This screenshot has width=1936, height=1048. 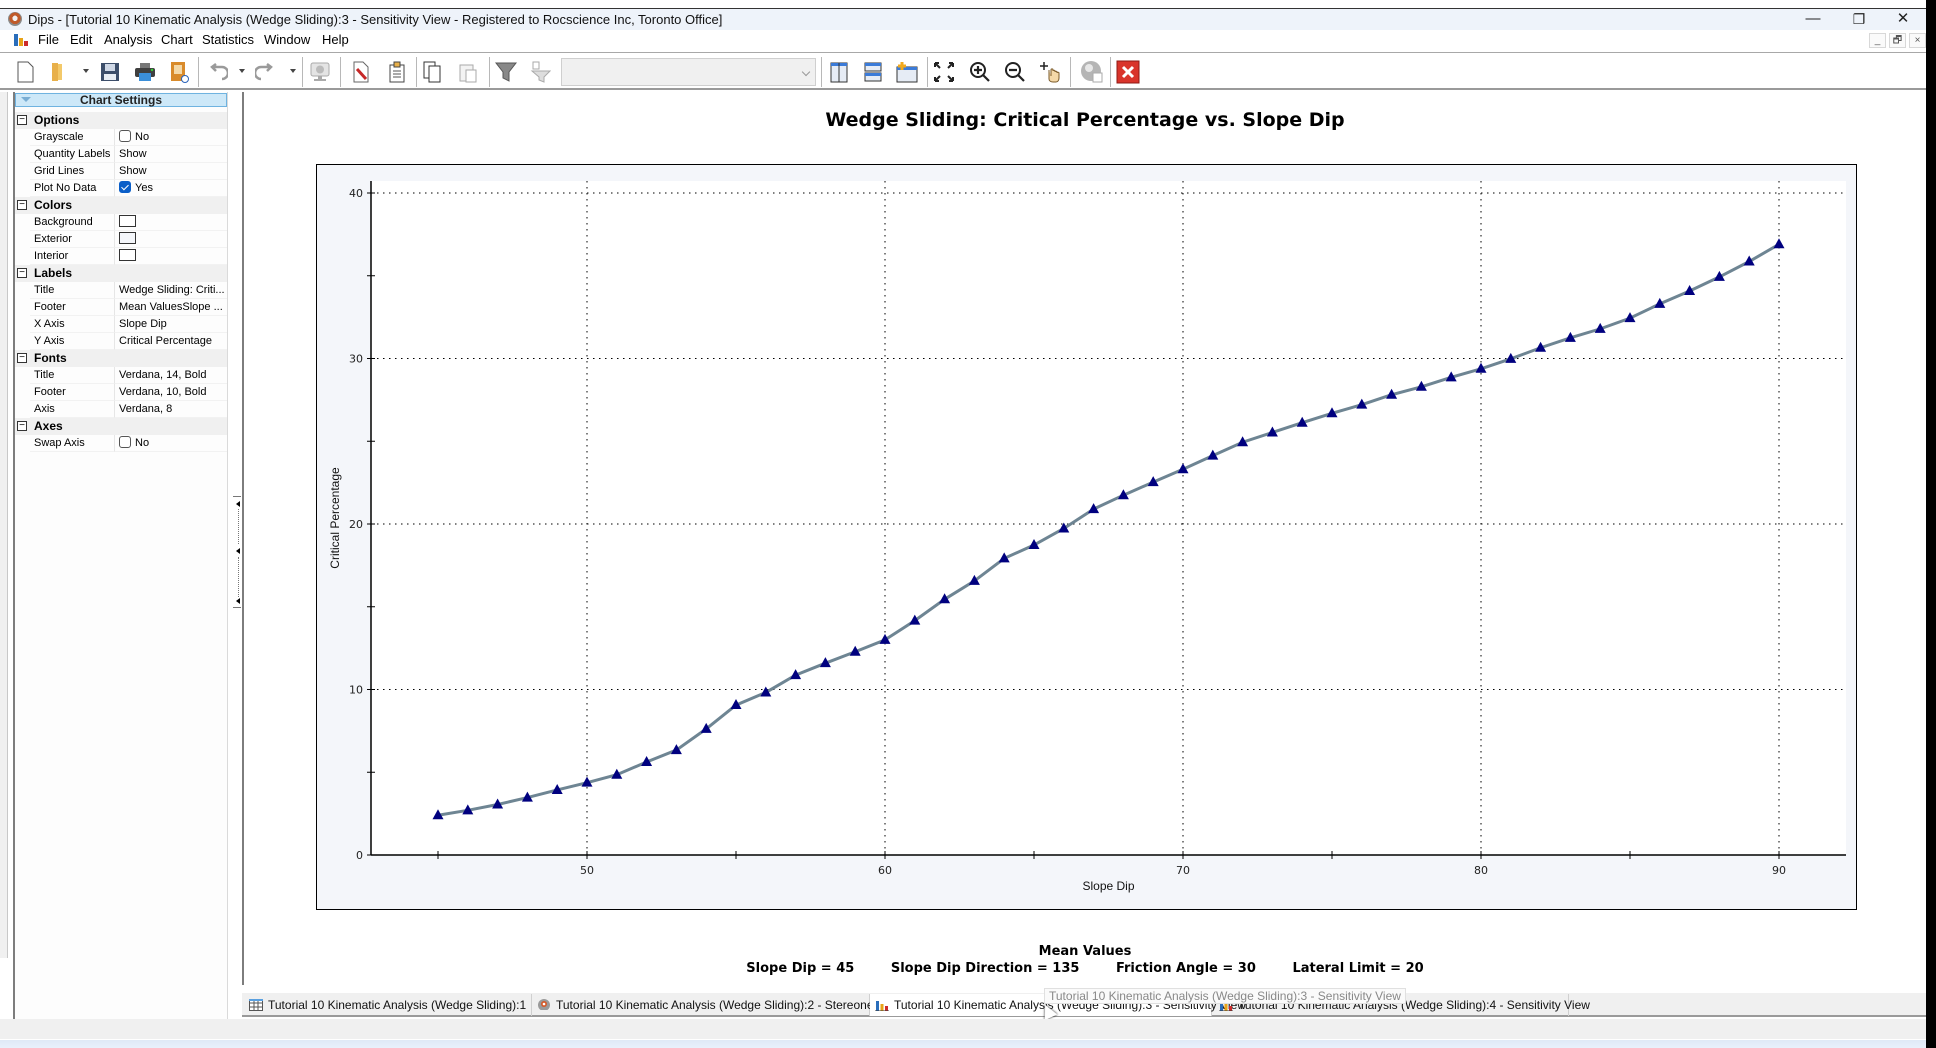 I want to click on property-value-cell: Verdana, 10, Bold, so click(x=171, y=392).